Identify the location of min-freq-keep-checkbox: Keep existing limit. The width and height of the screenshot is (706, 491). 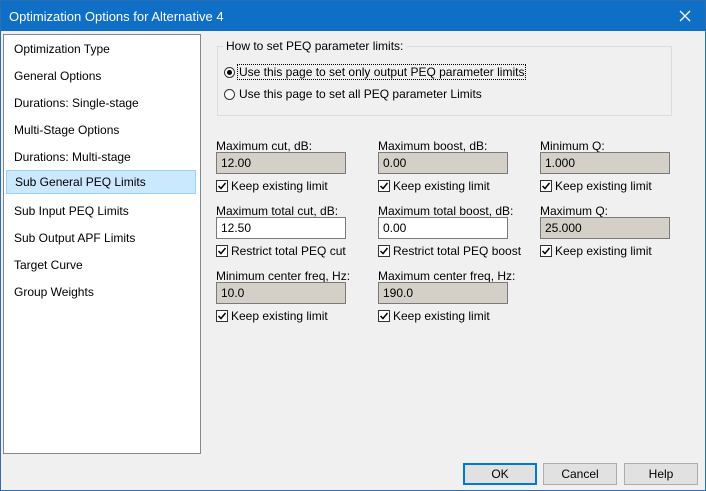
(272, 316).